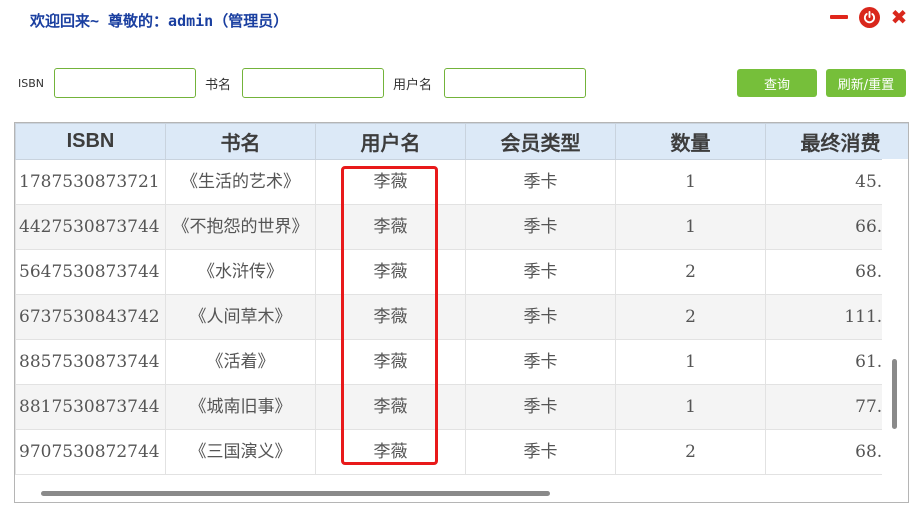 Image resolution: width=916 pixels, height=516 pixels. I want to click on username-label: 用户名, so click(413, 85).